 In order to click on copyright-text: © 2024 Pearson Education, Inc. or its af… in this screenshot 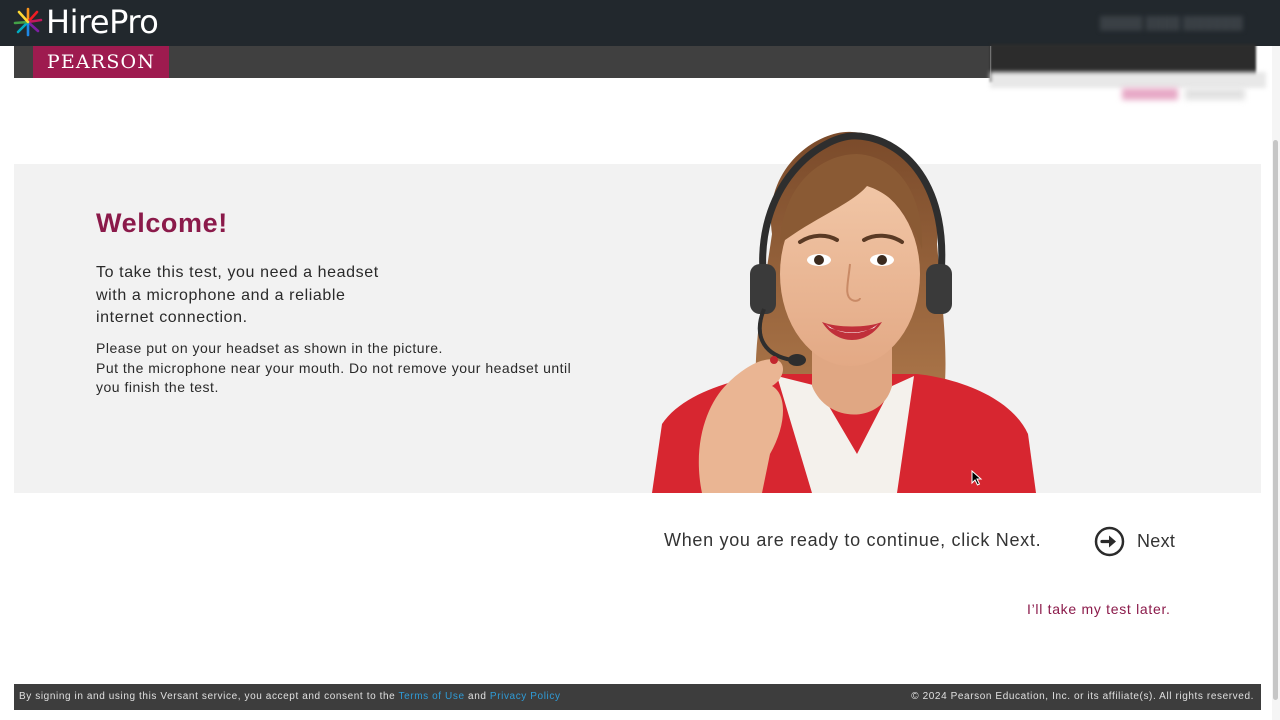, I will do `click(1082, 696)`.